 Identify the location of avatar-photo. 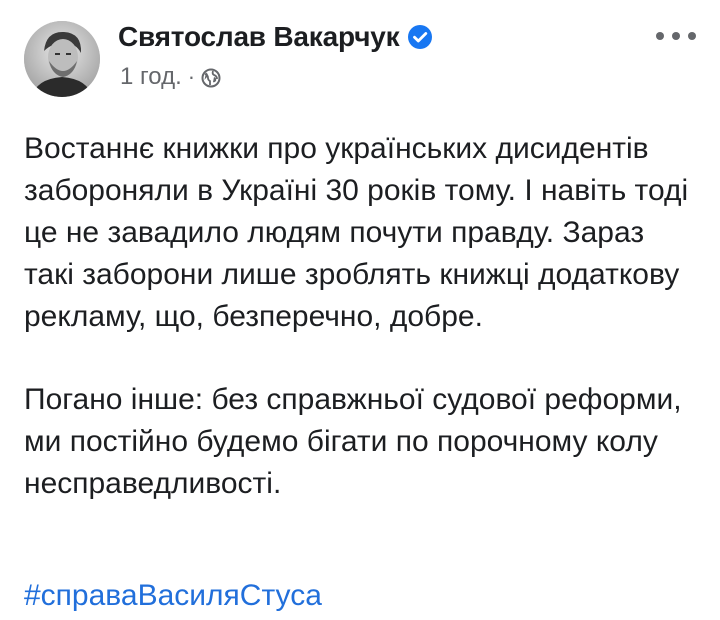
(62, 59).